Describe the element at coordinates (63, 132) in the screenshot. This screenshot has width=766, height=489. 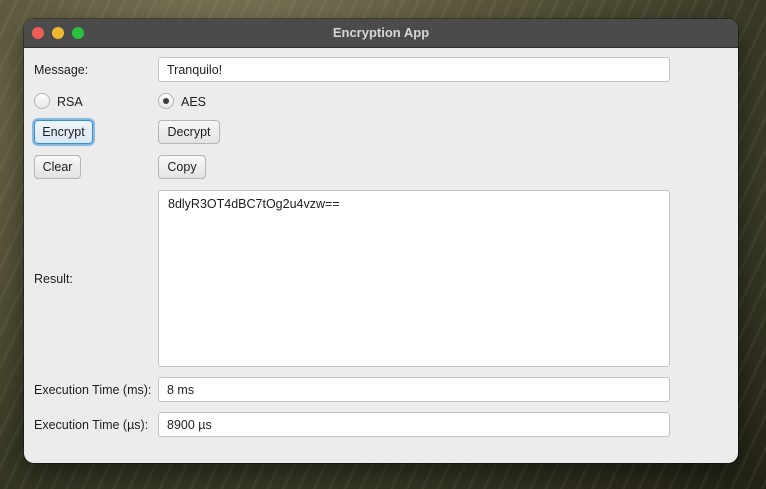
I see `encrypt-button: Encrypt` at that location.